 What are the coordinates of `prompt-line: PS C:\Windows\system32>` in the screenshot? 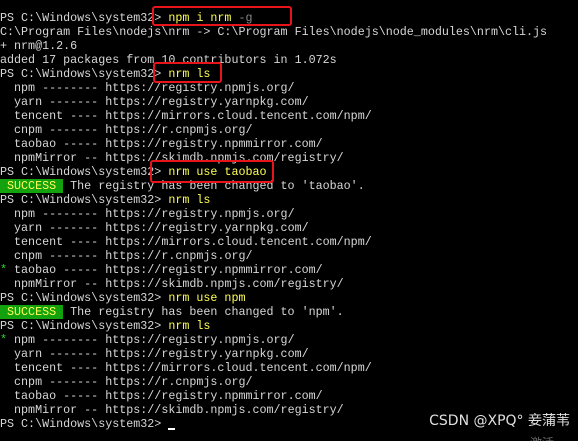 It's located at (88, 424).